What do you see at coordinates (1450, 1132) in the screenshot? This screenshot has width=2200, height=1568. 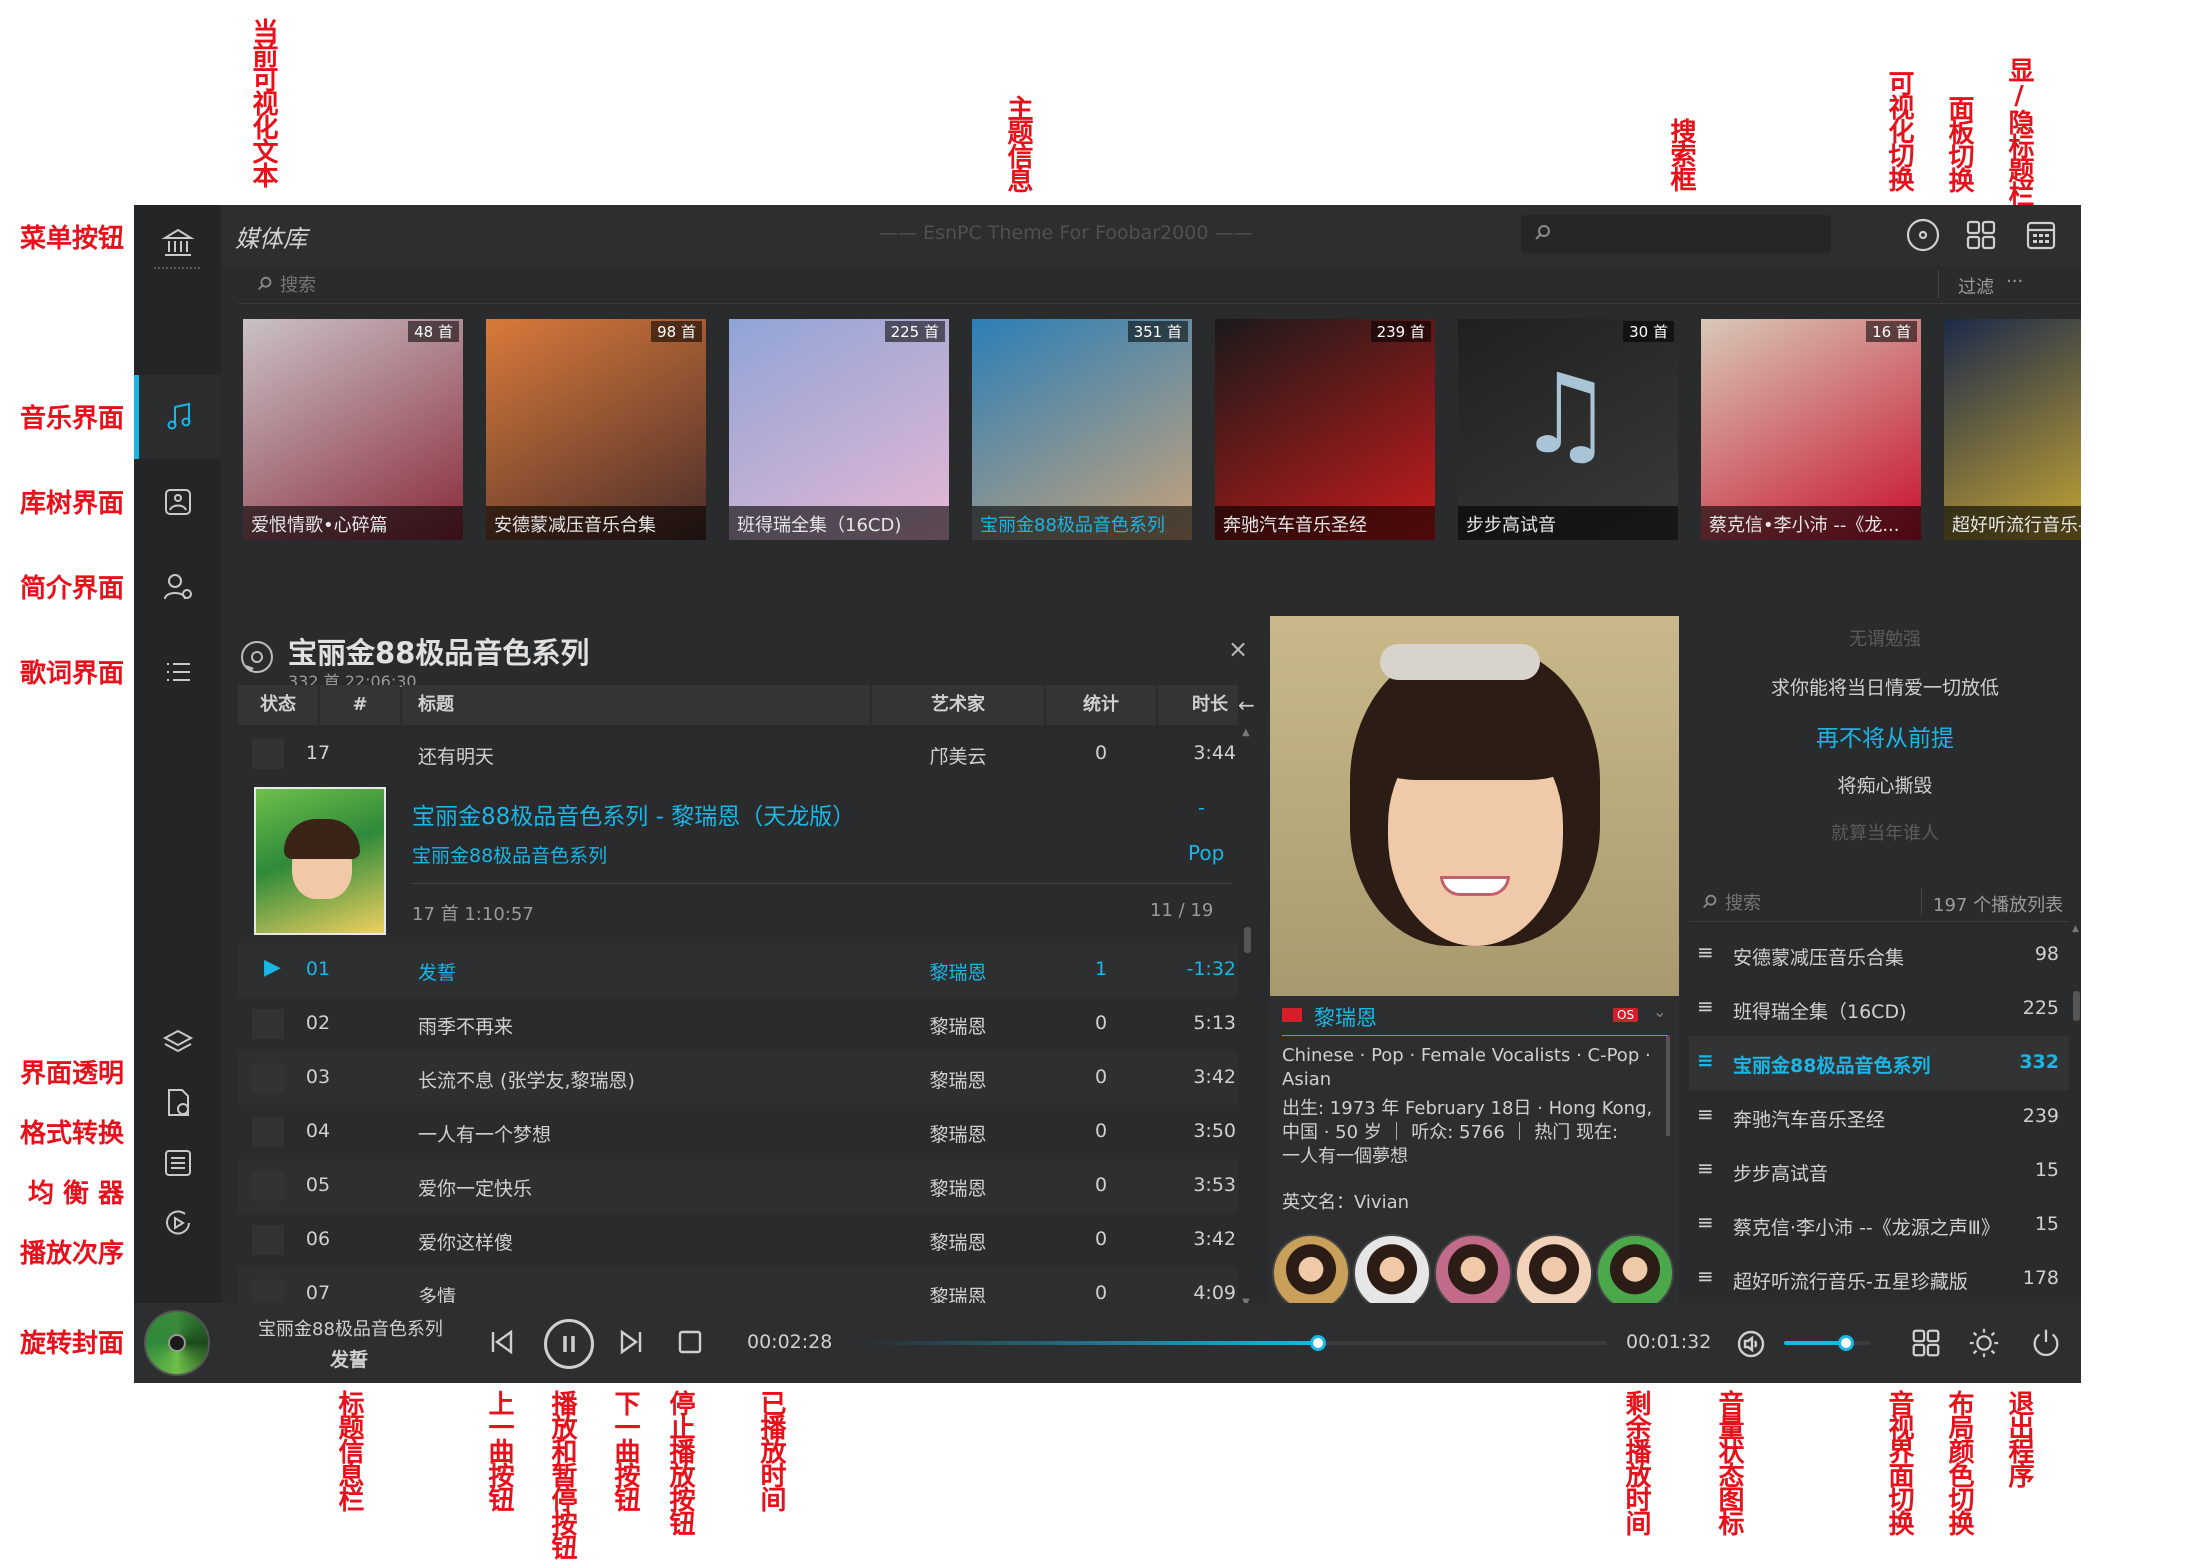 I see `artist-bio-line2: 中国 · 50 岁 ｜ 听众: 5766 ｜ 热门 现在:` at bounding box center [1450, 1132].